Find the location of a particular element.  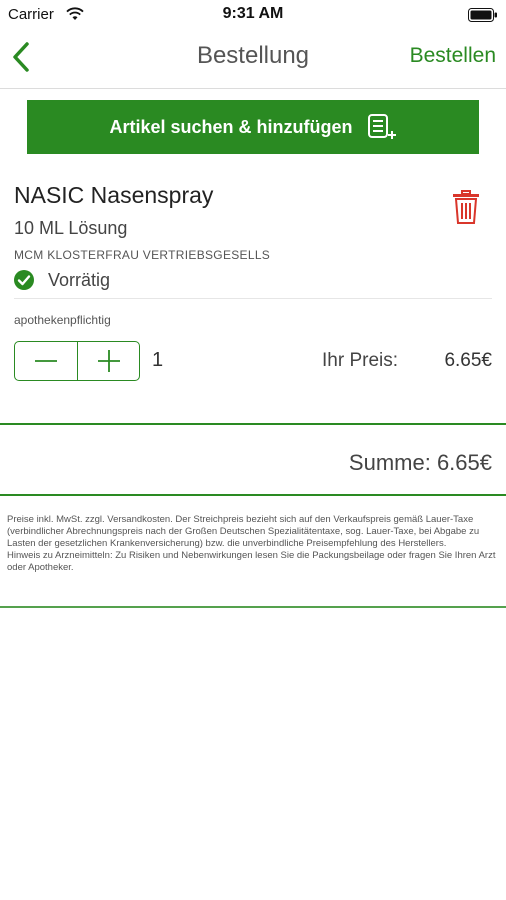

price-label: Ihr Preis: is located at coordinates (360, 360).